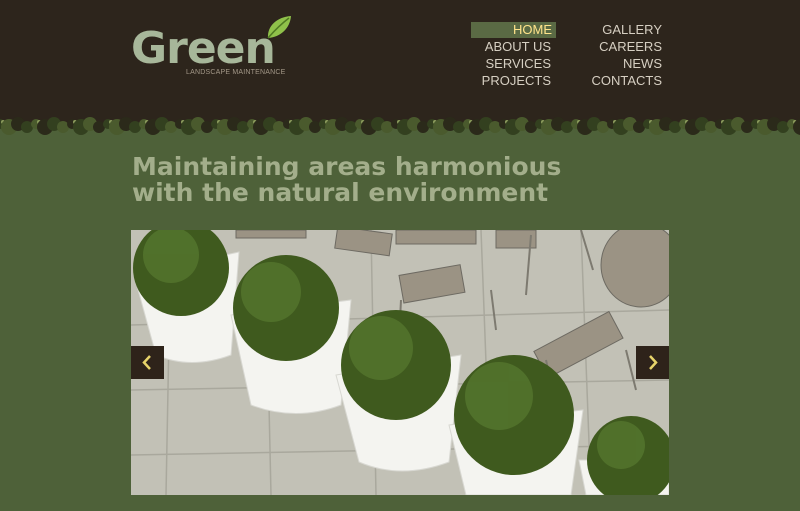 This screenshot has width=800, height=511. Describe the element at coordinates (511, 47) in the screenshot. I see `nav-about-us: ABOUT US` at that location.